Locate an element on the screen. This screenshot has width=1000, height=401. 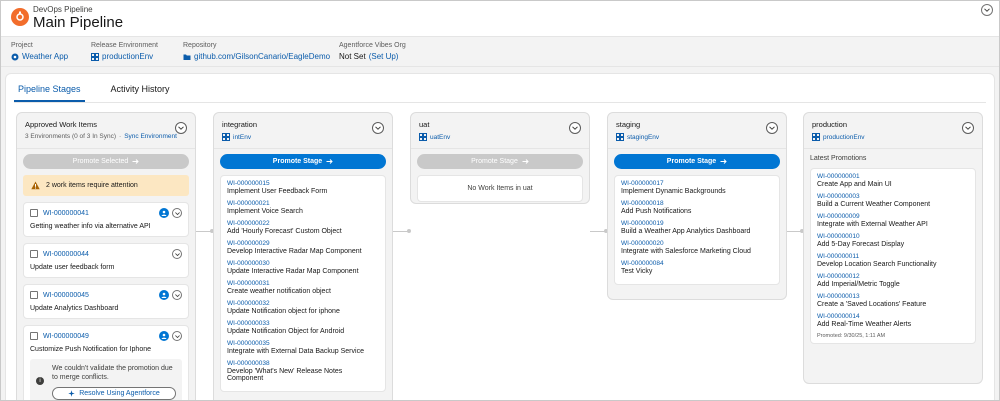
sync-environment-link: Sync Environment is located at coordinates (150, 136).